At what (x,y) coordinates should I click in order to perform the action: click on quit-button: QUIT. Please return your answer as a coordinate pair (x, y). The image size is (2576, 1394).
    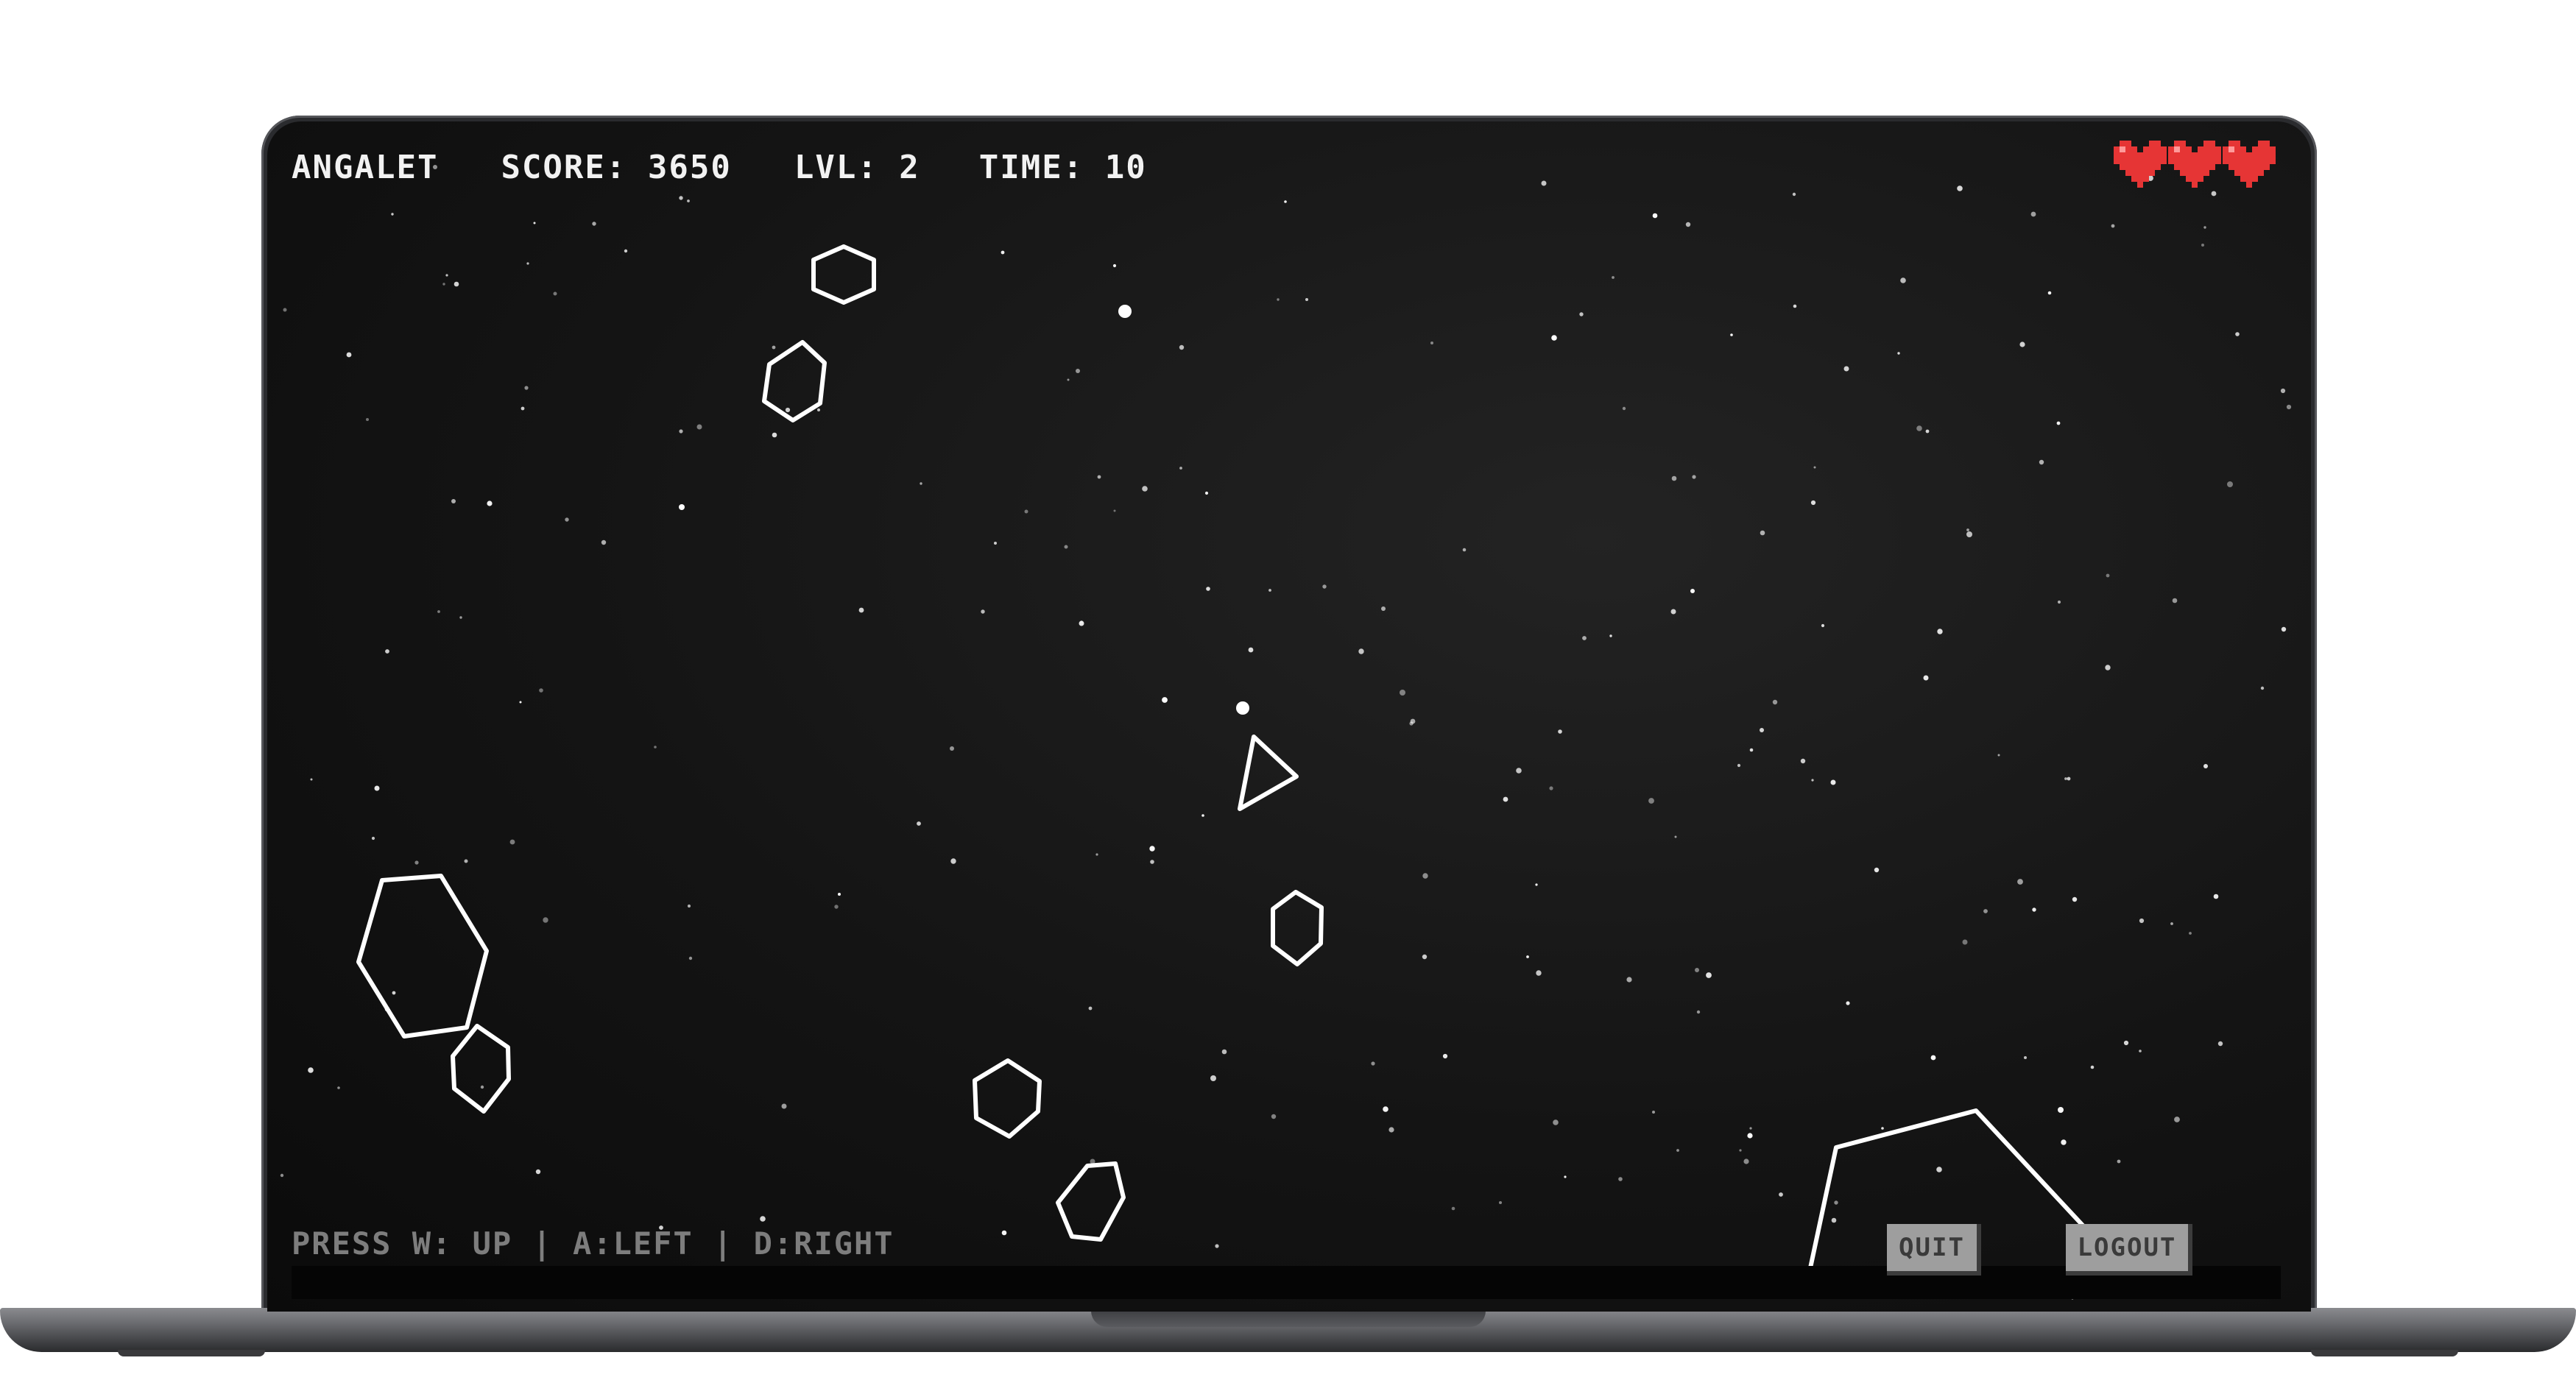
    Looking at the image, I should click on (1934, 1250).